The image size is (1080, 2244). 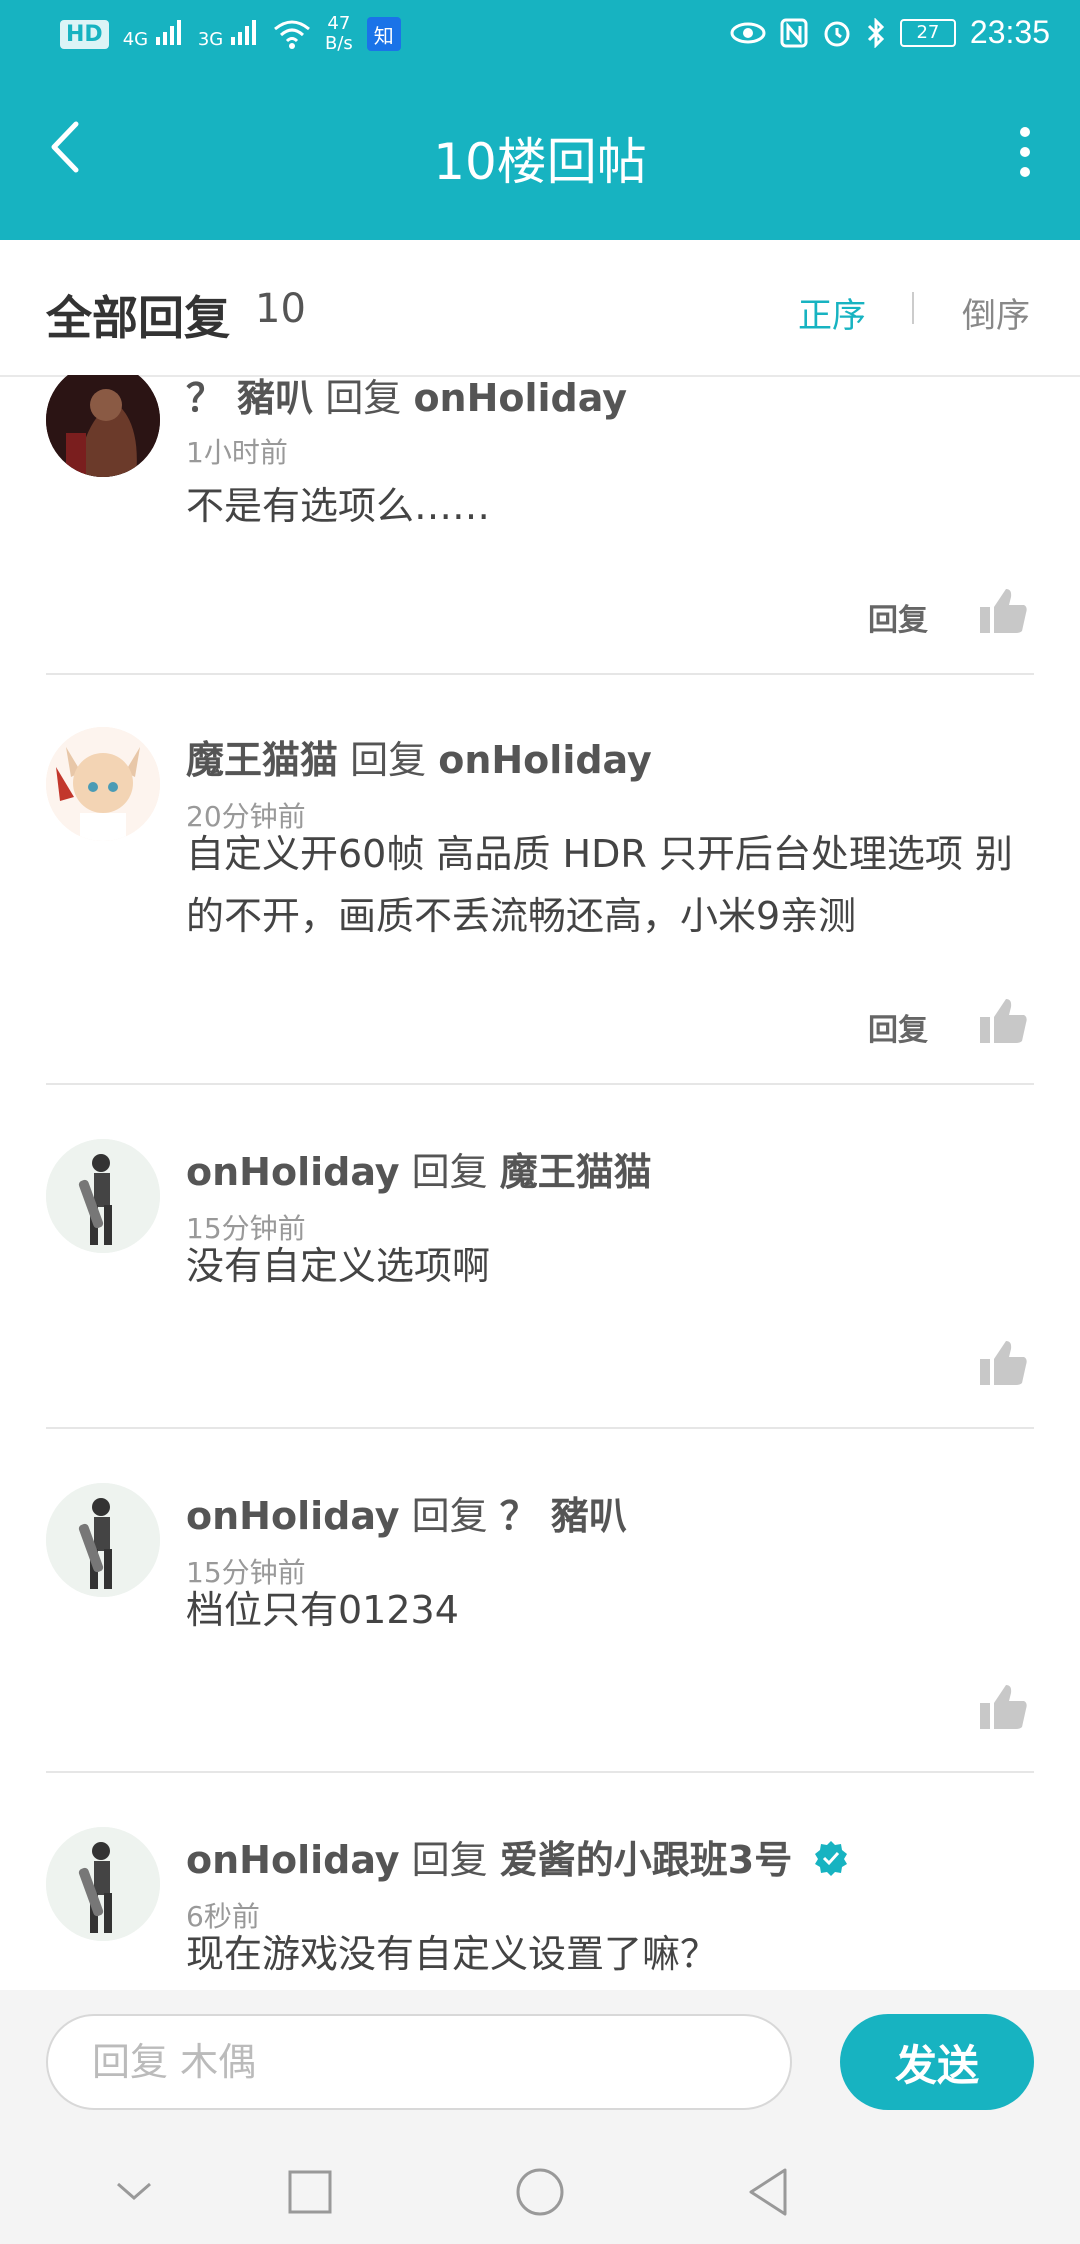 I want to click on chevron-down-icon, so click(x=134, y=2191).